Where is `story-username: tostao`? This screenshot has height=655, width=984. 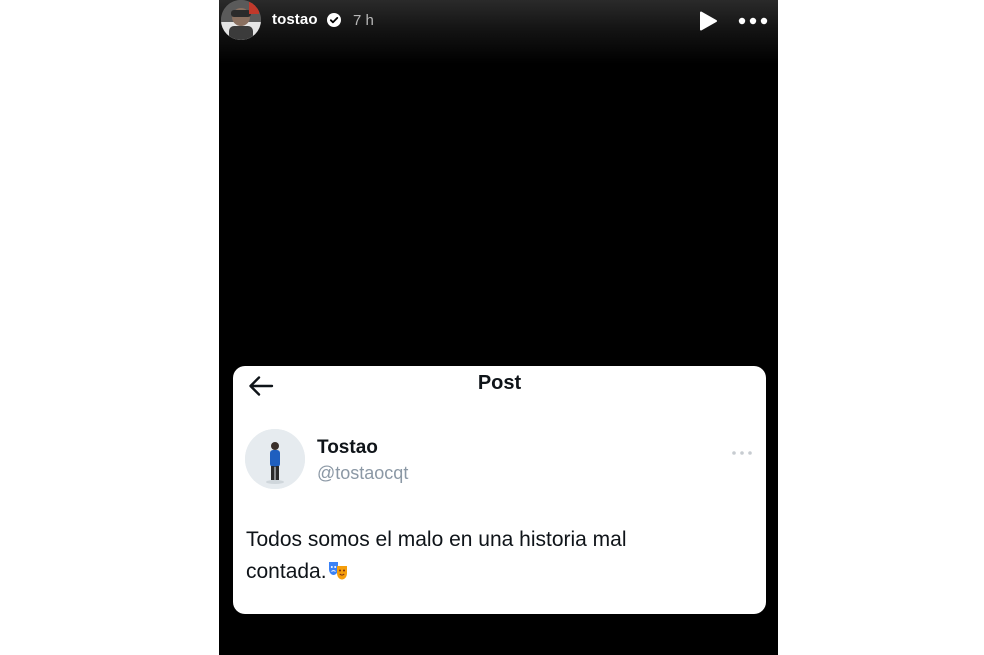
story-username: tostao is located at coordinates (295, 19).